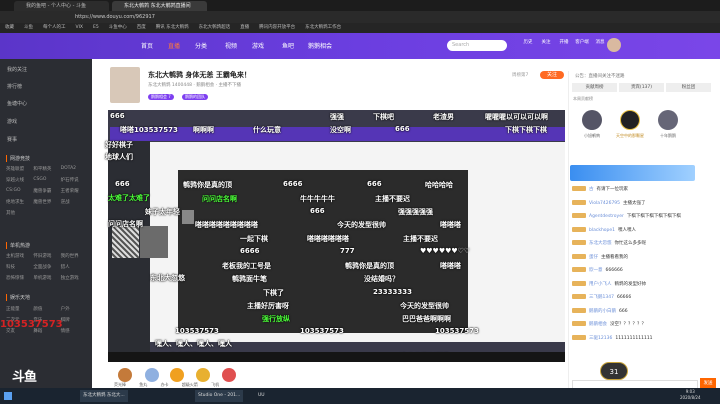 This screenshot has width=720, height=404. I want to click on follow-button: 关注, so click(552, 75).